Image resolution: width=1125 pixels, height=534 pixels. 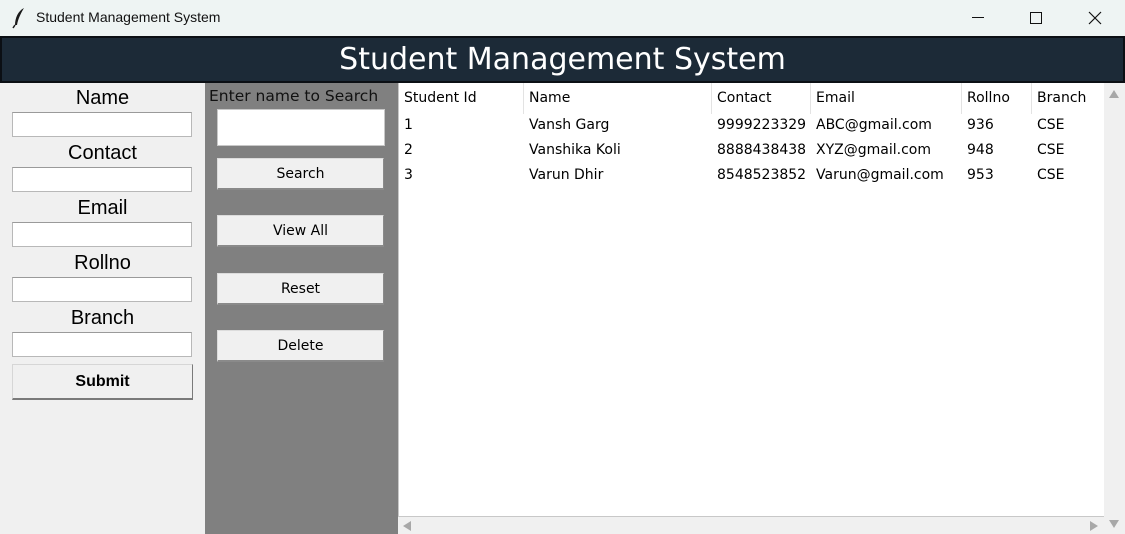 What do you see at coordinates (300, 346) in the screenshot?
I see `delete-button: Delete` at bounding box center [300, 346].